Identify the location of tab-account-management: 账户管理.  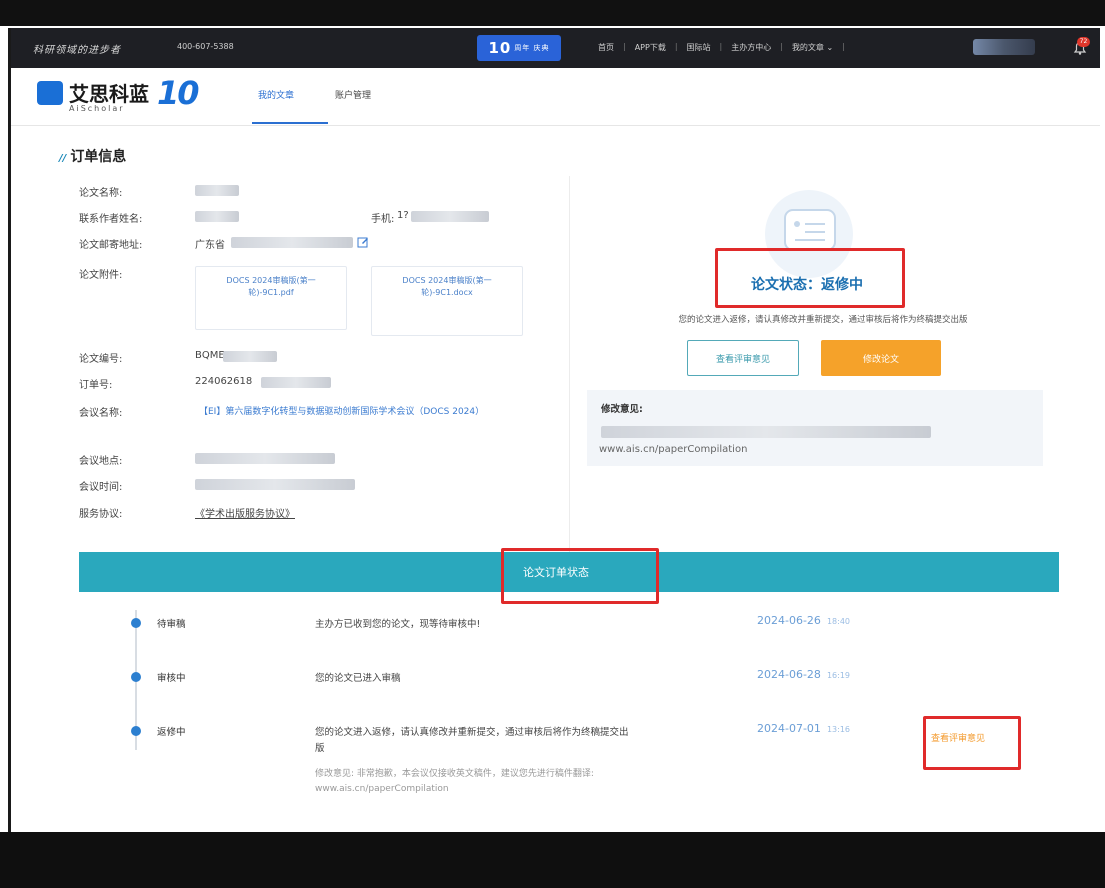
(353, 94).